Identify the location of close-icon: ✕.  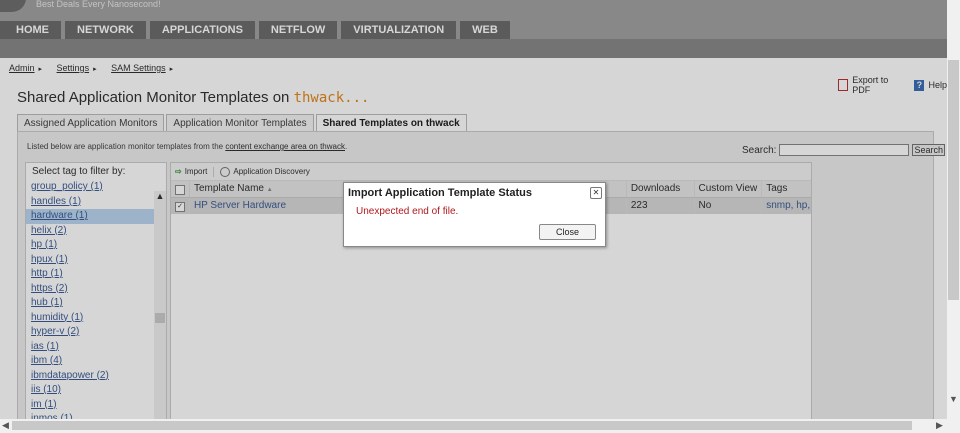
(596, 193).